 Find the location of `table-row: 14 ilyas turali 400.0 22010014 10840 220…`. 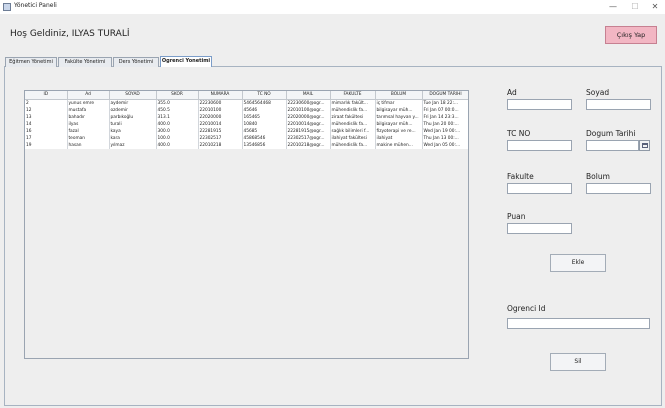

table-row: 14 ilyas turali 400.0 22010014 10840 220… is located at coordinates (246, 124).